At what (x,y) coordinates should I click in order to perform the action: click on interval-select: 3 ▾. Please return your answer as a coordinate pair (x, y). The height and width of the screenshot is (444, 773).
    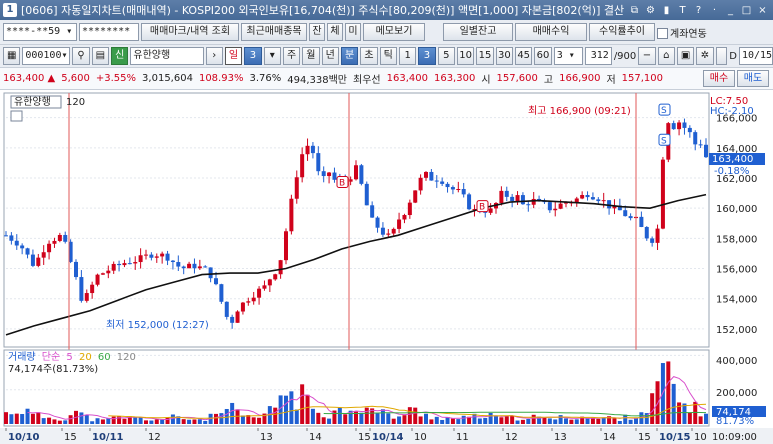
    Looking at the image, I should click on (568, 56).